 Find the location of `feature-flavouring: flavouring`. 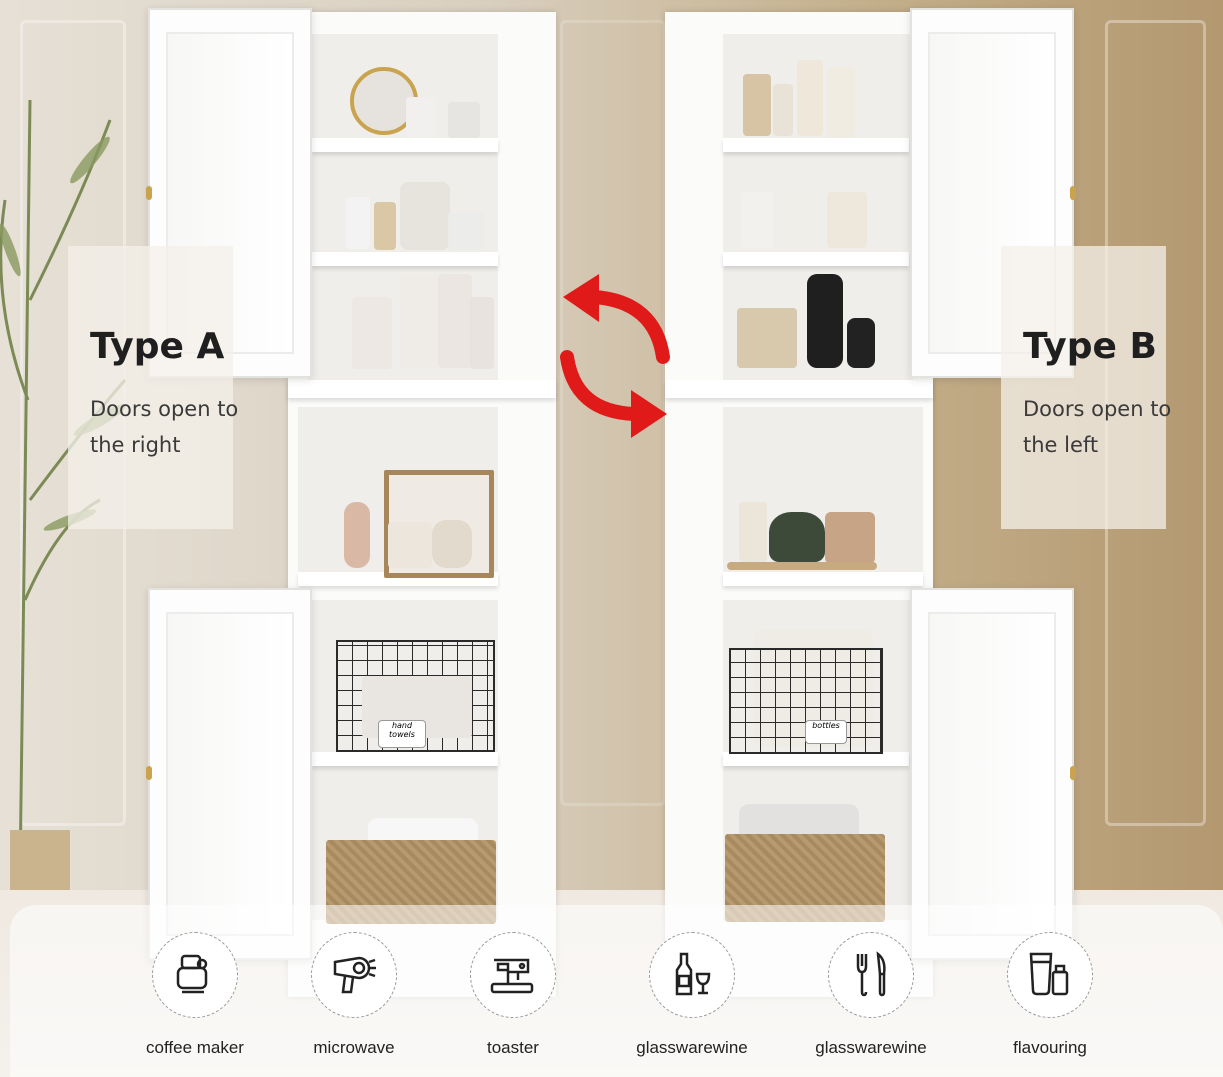

feature-flavouring: flavouring is located at coordinates (1050, 995).